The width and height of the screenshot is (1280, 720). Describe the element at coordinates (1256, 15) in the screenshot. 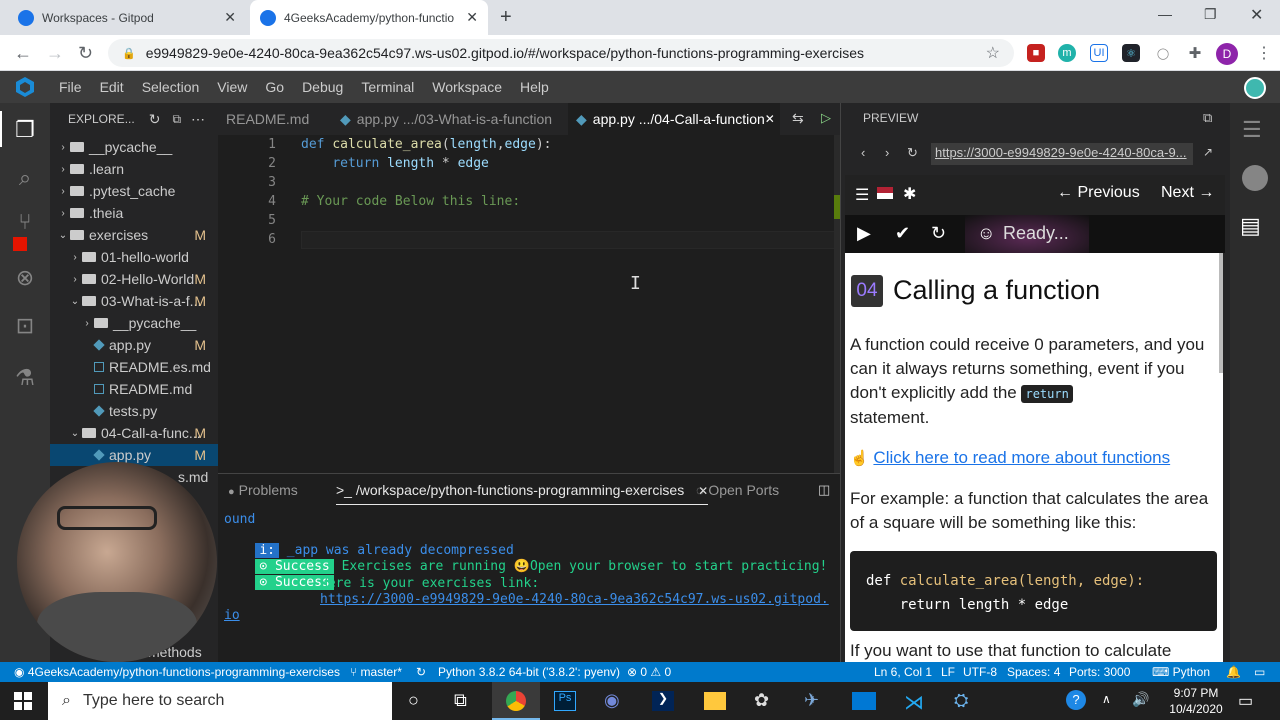

I see `close-window-icon: ✕` at that location.